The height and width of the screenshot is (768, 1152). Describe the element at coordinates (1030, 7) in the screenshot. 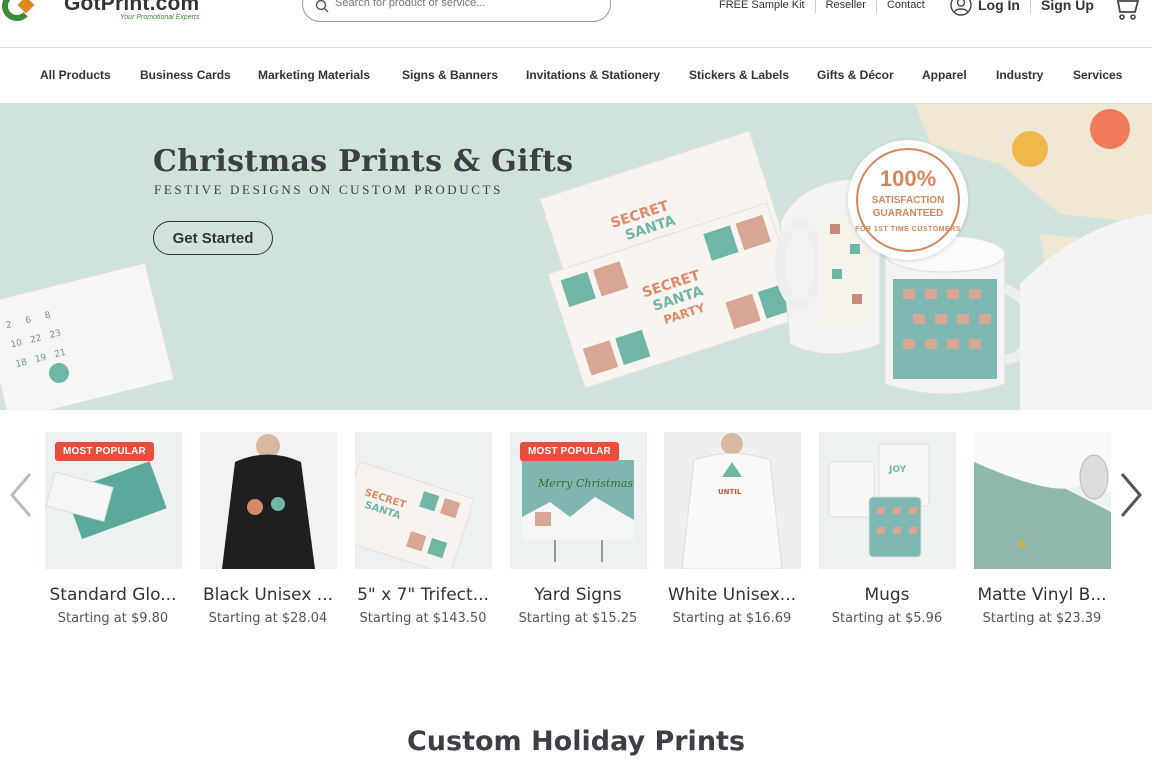

I see `divider` at that location.